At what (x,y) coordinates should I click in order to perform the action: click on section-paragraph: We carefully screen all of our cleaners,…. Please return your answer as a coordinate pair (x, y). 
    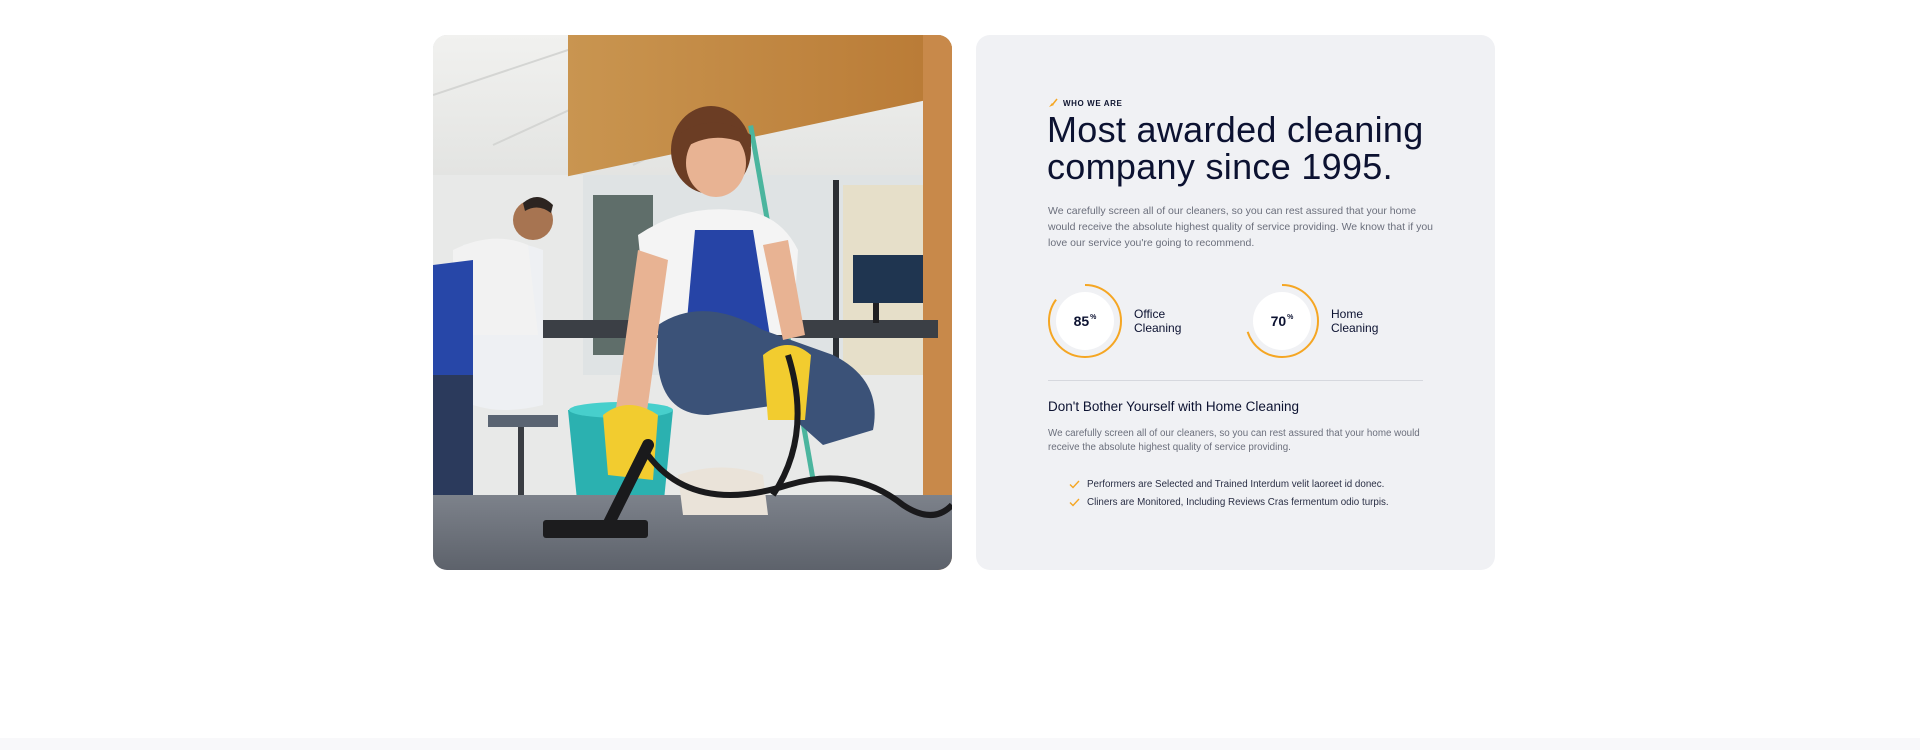
    Looking at the image, I should click on (1234, 440).